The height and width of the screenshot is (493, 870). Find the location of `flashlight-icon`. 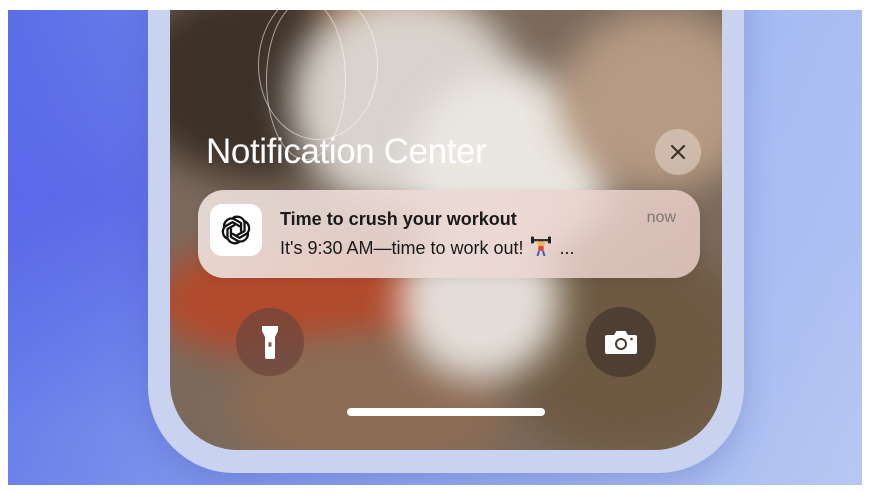

flashlight-icon is located at coordinates (270, 342).